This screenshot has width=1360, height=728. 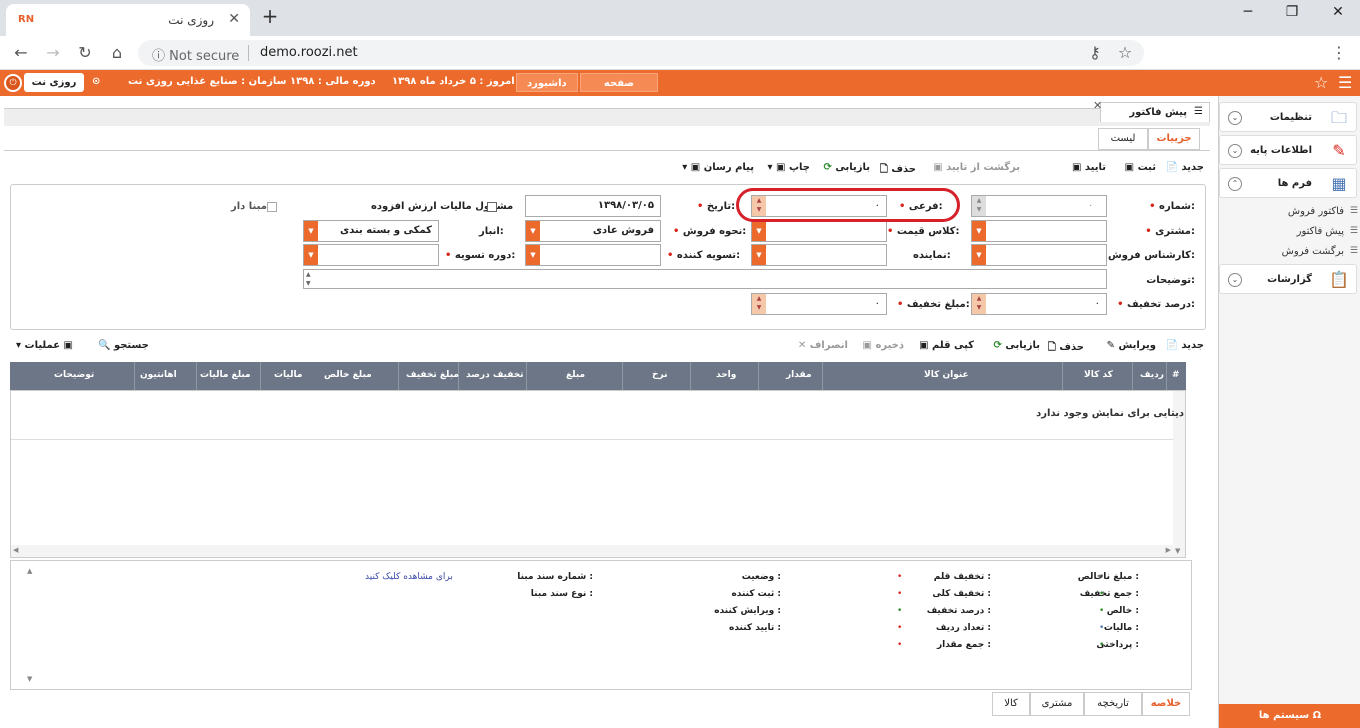 What do you see at coordinates (195, 54) in the screenshot?
I see `security-indicator: ⓘ Not secure` at bounding box center [195, 54].